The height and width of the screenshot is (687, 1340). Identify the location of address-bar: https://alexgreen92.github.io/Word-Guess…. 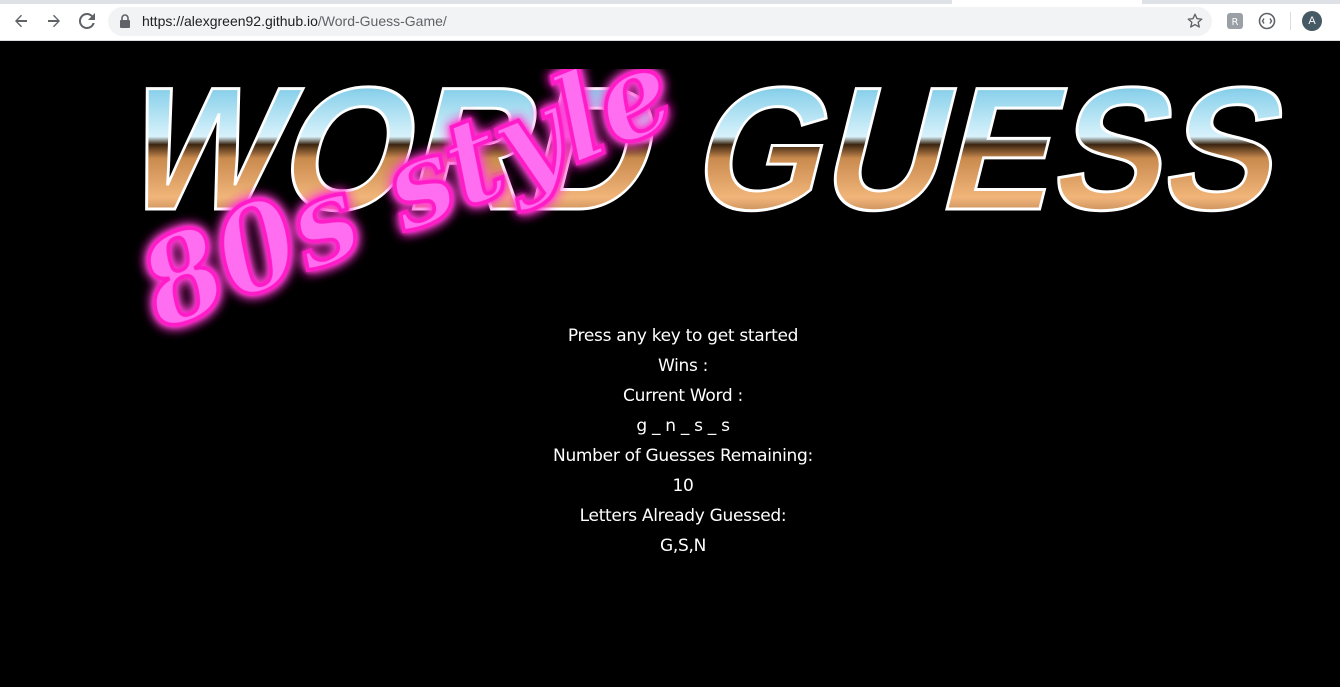
(660, 21).